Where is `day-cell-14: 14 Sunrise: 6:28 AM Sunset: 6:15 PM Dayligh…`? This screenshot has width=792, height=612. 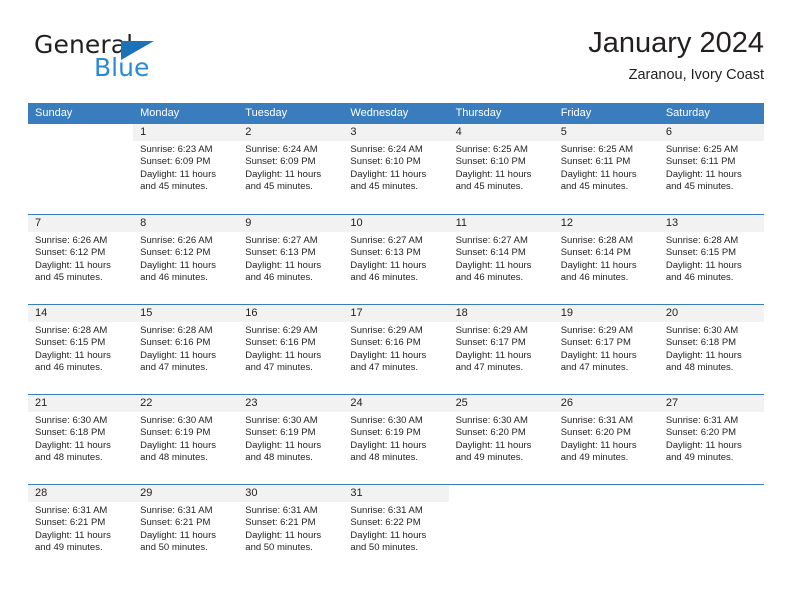 day-cell-14: 14 Sunrise: 6:28 AM Sunset: 6:15 PM Dayligh… is located at coordinates (81, 349).